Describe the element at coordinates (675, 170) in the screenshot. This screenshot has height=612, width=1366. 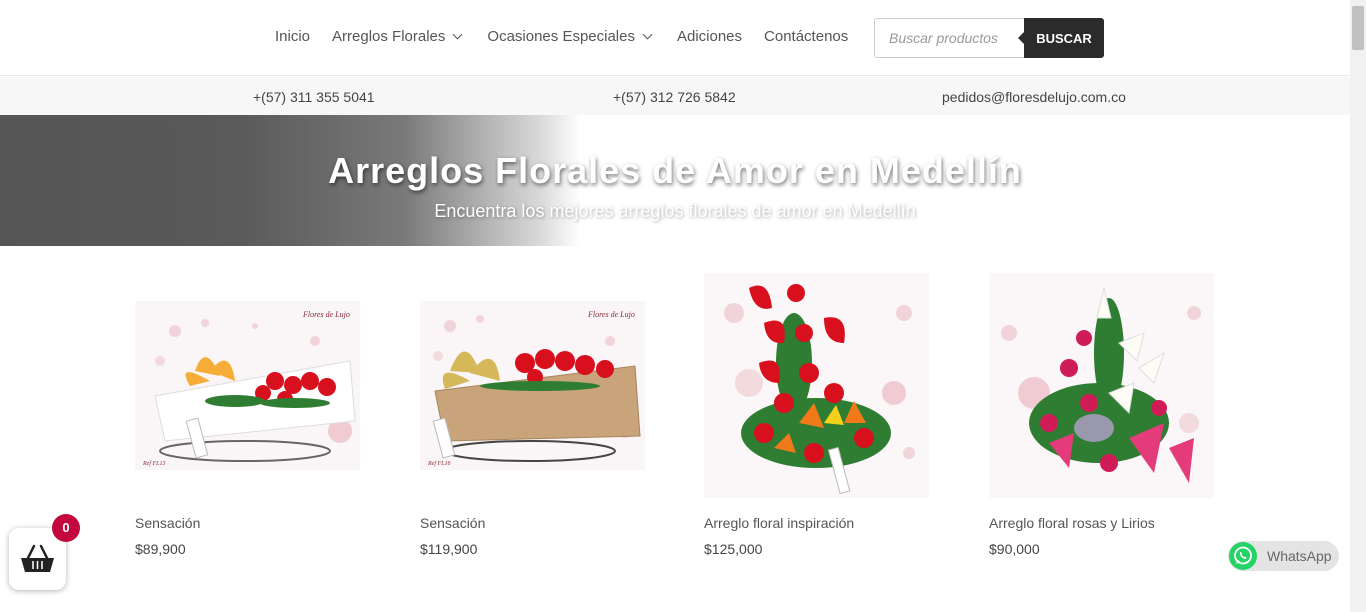
I see `page-title: Arreglos Florales de Amor en Medellín` at that location.